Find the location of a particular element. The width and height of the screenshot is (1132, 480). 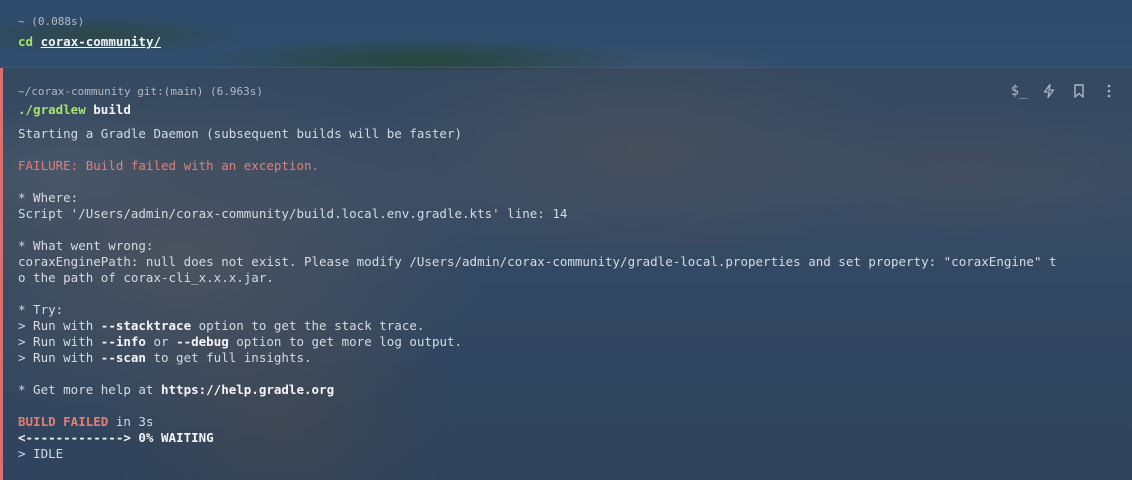

command-binary: cd is located at coordinates (26, 41).